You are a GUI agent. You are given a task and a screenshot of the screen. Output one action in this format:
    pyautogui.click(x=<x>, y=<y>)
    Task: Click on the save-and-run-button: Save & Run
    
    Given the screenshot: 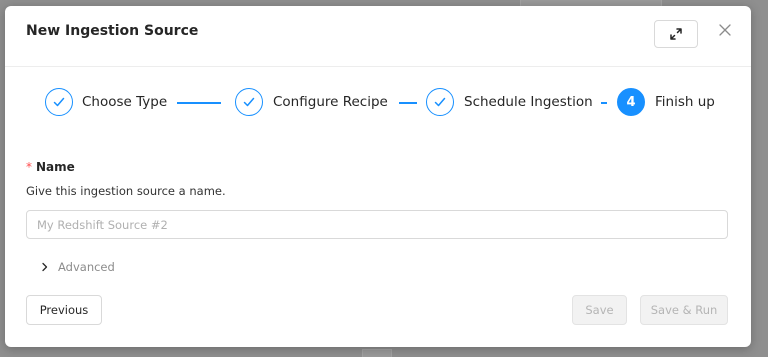 What is the action you would take?
    pyautogui.click(x=684, y=310)
    